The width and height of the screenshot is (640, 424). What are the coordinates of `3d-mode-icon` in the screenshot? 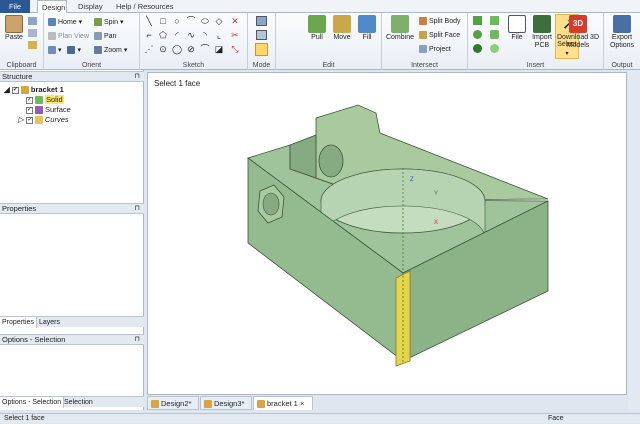 It's located at (261, 49).